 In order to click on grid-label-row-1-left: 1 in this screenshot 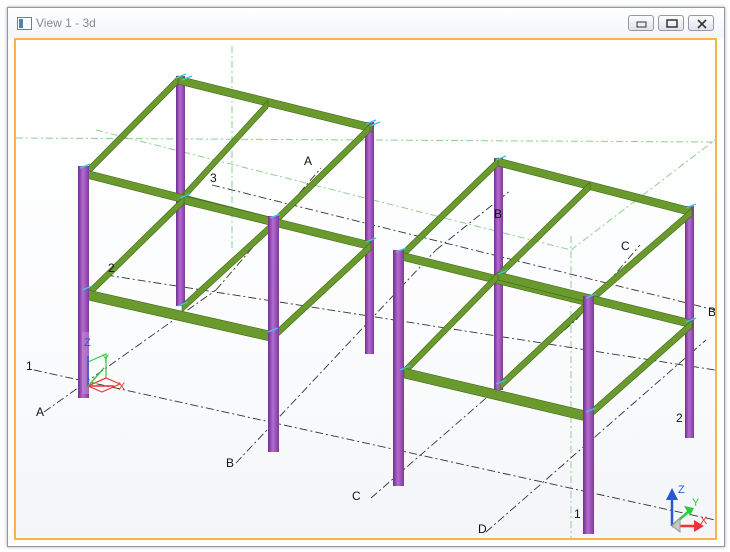, I will do `click(29, 366)`.